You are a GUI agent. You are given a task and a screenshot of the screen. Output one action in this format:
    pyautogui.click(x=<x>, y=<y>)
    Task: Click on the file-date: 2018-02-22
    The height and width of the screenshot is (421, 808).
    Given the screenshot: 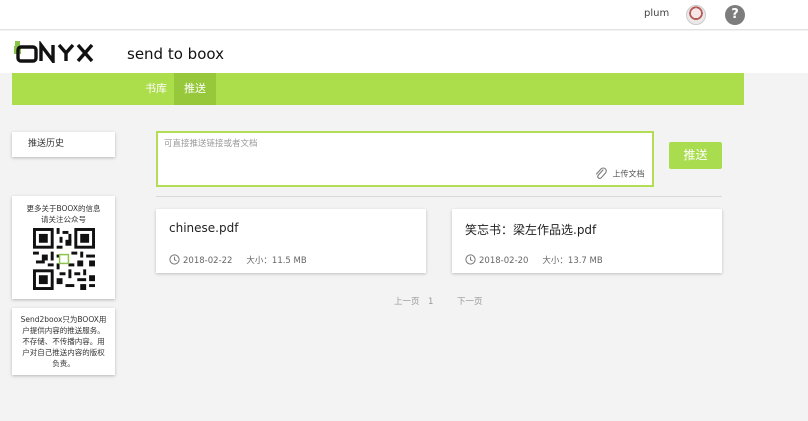 What is the action you would take?
    pyautogui.click(x=208, y=261)
    